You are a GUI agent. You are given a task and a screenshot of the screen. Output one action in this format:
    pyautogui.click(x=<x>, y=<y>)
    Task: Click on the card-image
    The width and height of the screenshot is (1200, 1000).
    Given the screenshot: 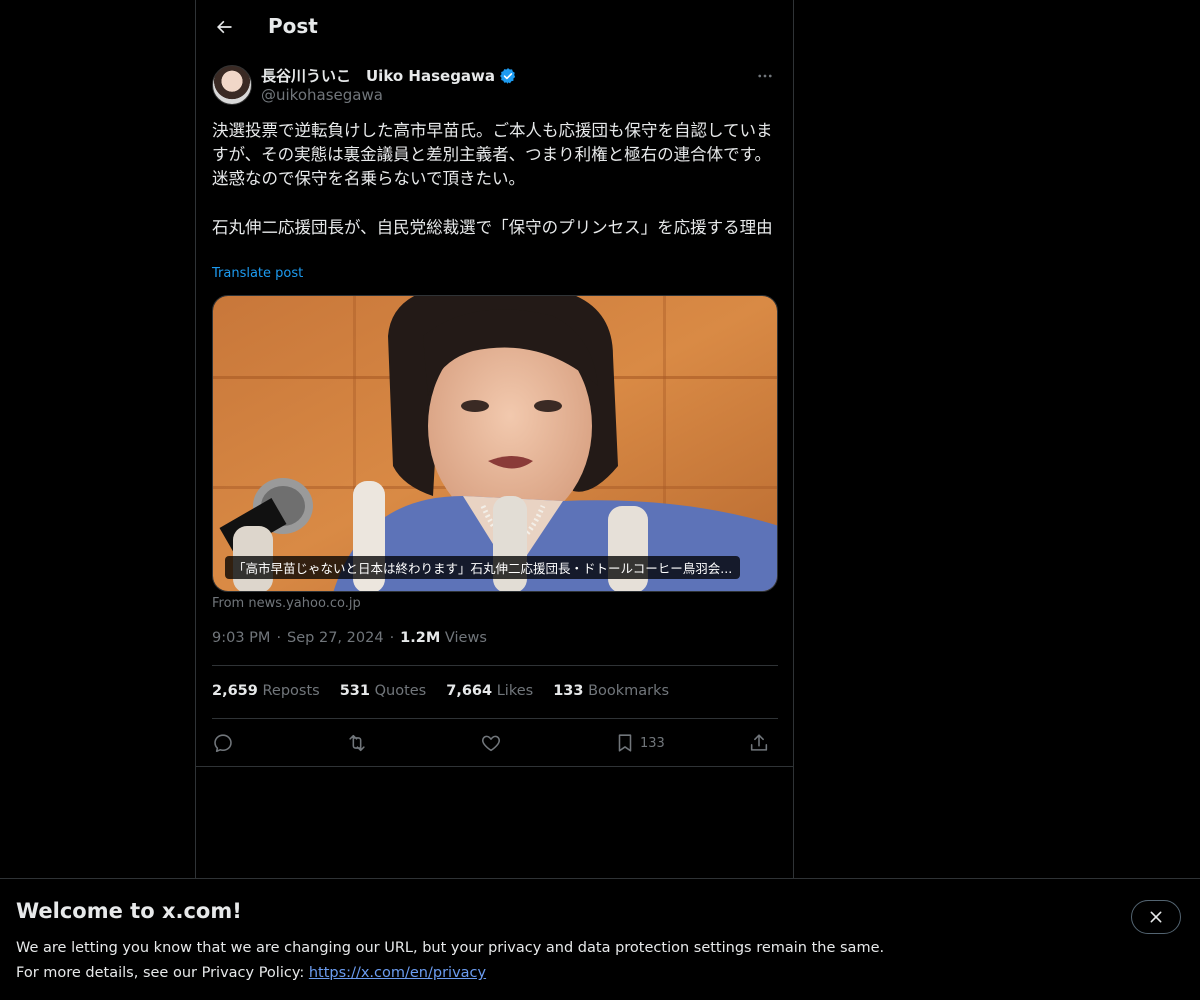 What is the action you would take?
    pyautogui.click(x=495, y=443)
    